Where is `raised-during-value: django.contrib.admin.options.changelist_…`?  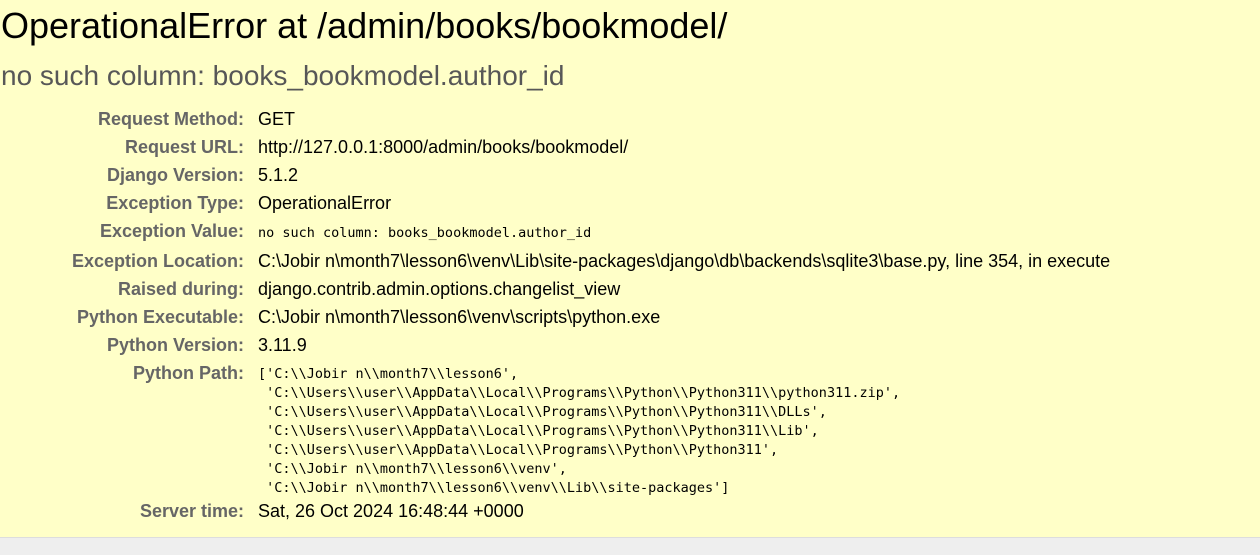
raised-during-value: django.contrib.admin.options.changelist_… is located at coordinates (439, 289).